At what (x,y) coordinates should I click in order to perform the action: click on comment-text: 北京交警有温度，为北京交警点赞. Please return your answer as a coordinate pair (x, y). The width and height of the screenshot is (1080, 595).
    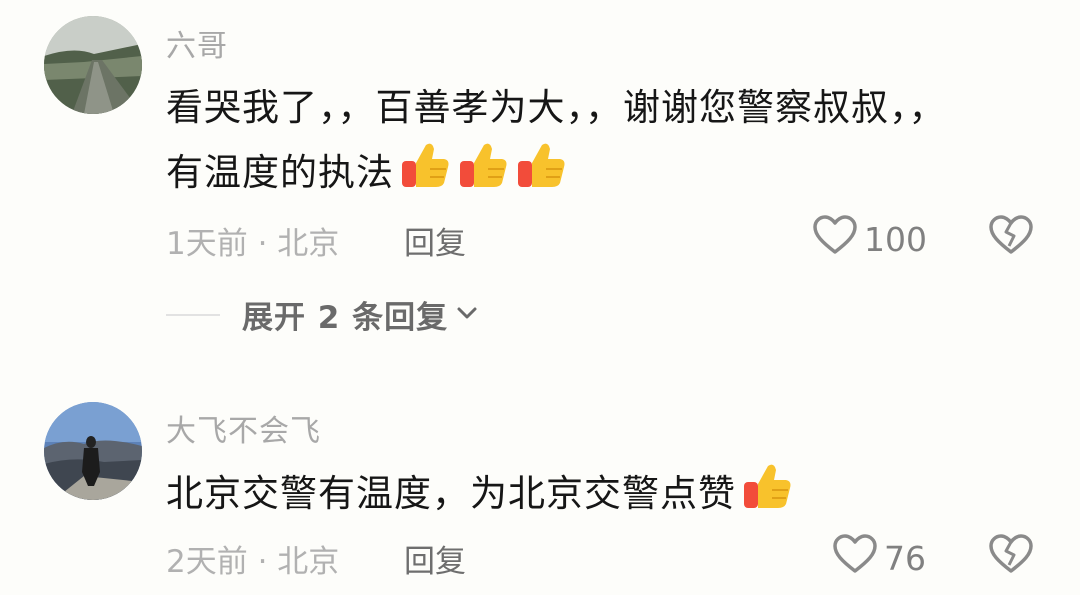
    Looking at the image, I should click on (566, 495).